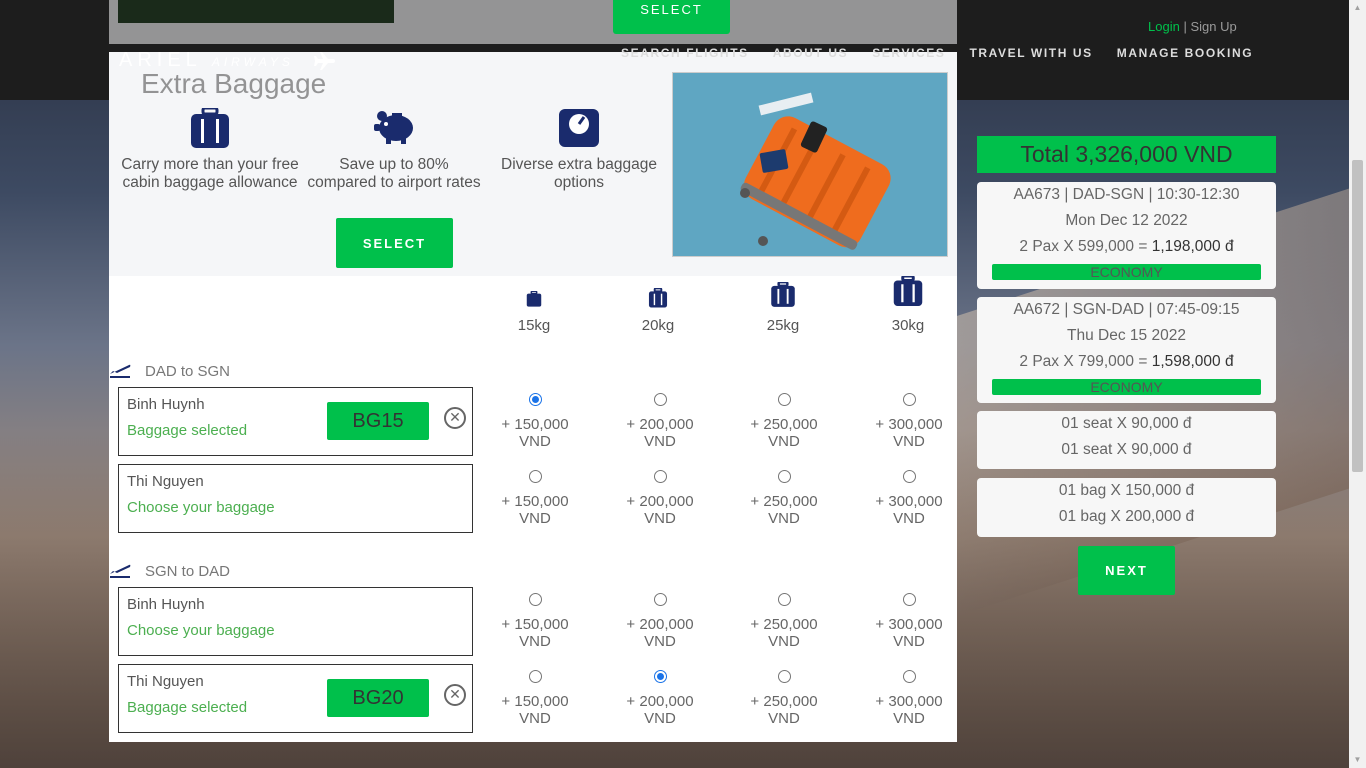 This screenshot has height=768, width=1366. I want to click on logo-main: ARIEL, so click(160, 60).